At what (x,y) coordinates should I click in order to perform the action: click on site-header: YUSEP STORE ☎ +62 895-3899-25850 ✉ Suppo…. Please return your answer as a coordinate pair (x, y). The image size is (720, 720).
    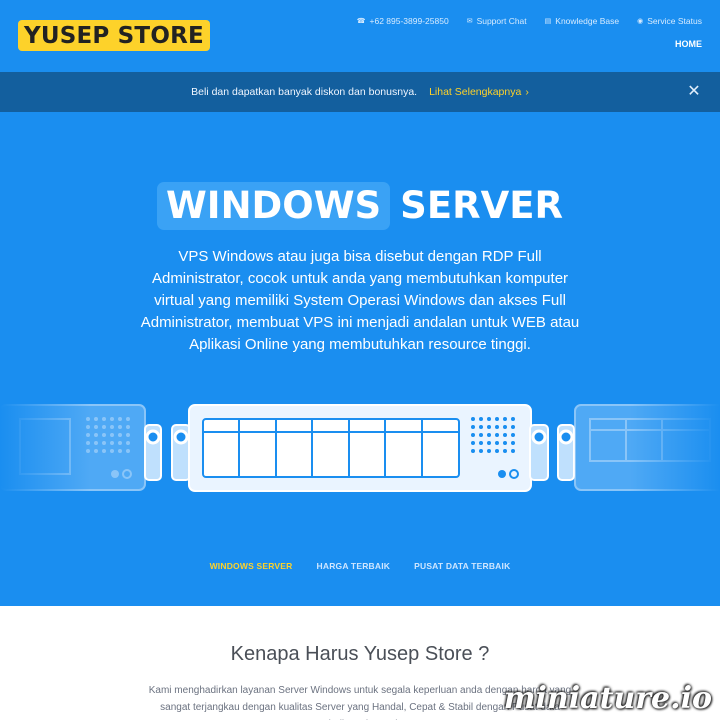
    Looking at the image, I should click on (360, 36).